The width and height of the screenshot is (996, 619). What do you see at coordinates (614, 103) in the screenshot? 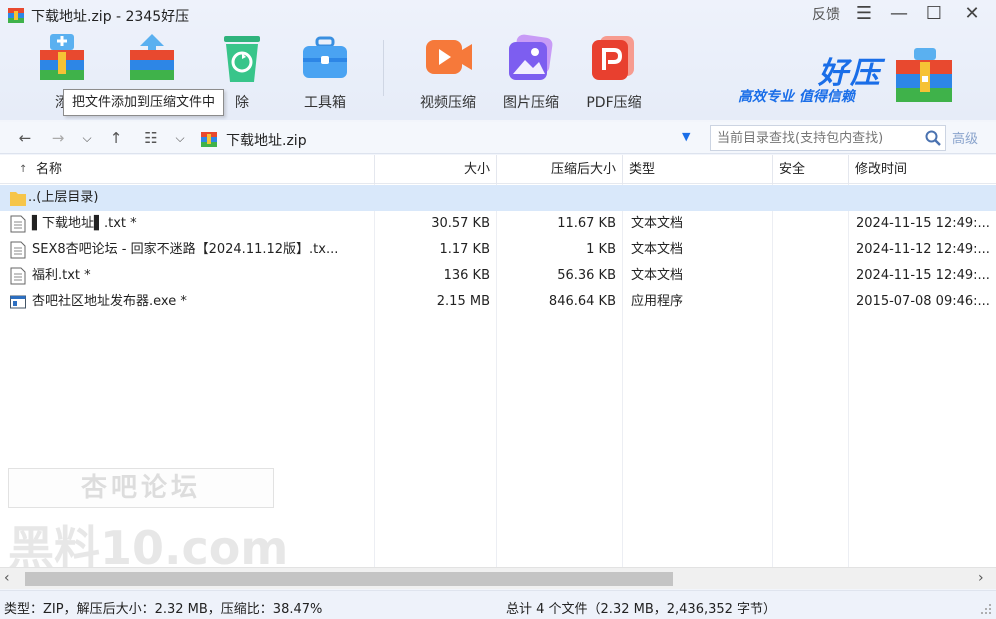
I see `pdf-compress-label: PDF压缩` at bounding box center [614, 103].